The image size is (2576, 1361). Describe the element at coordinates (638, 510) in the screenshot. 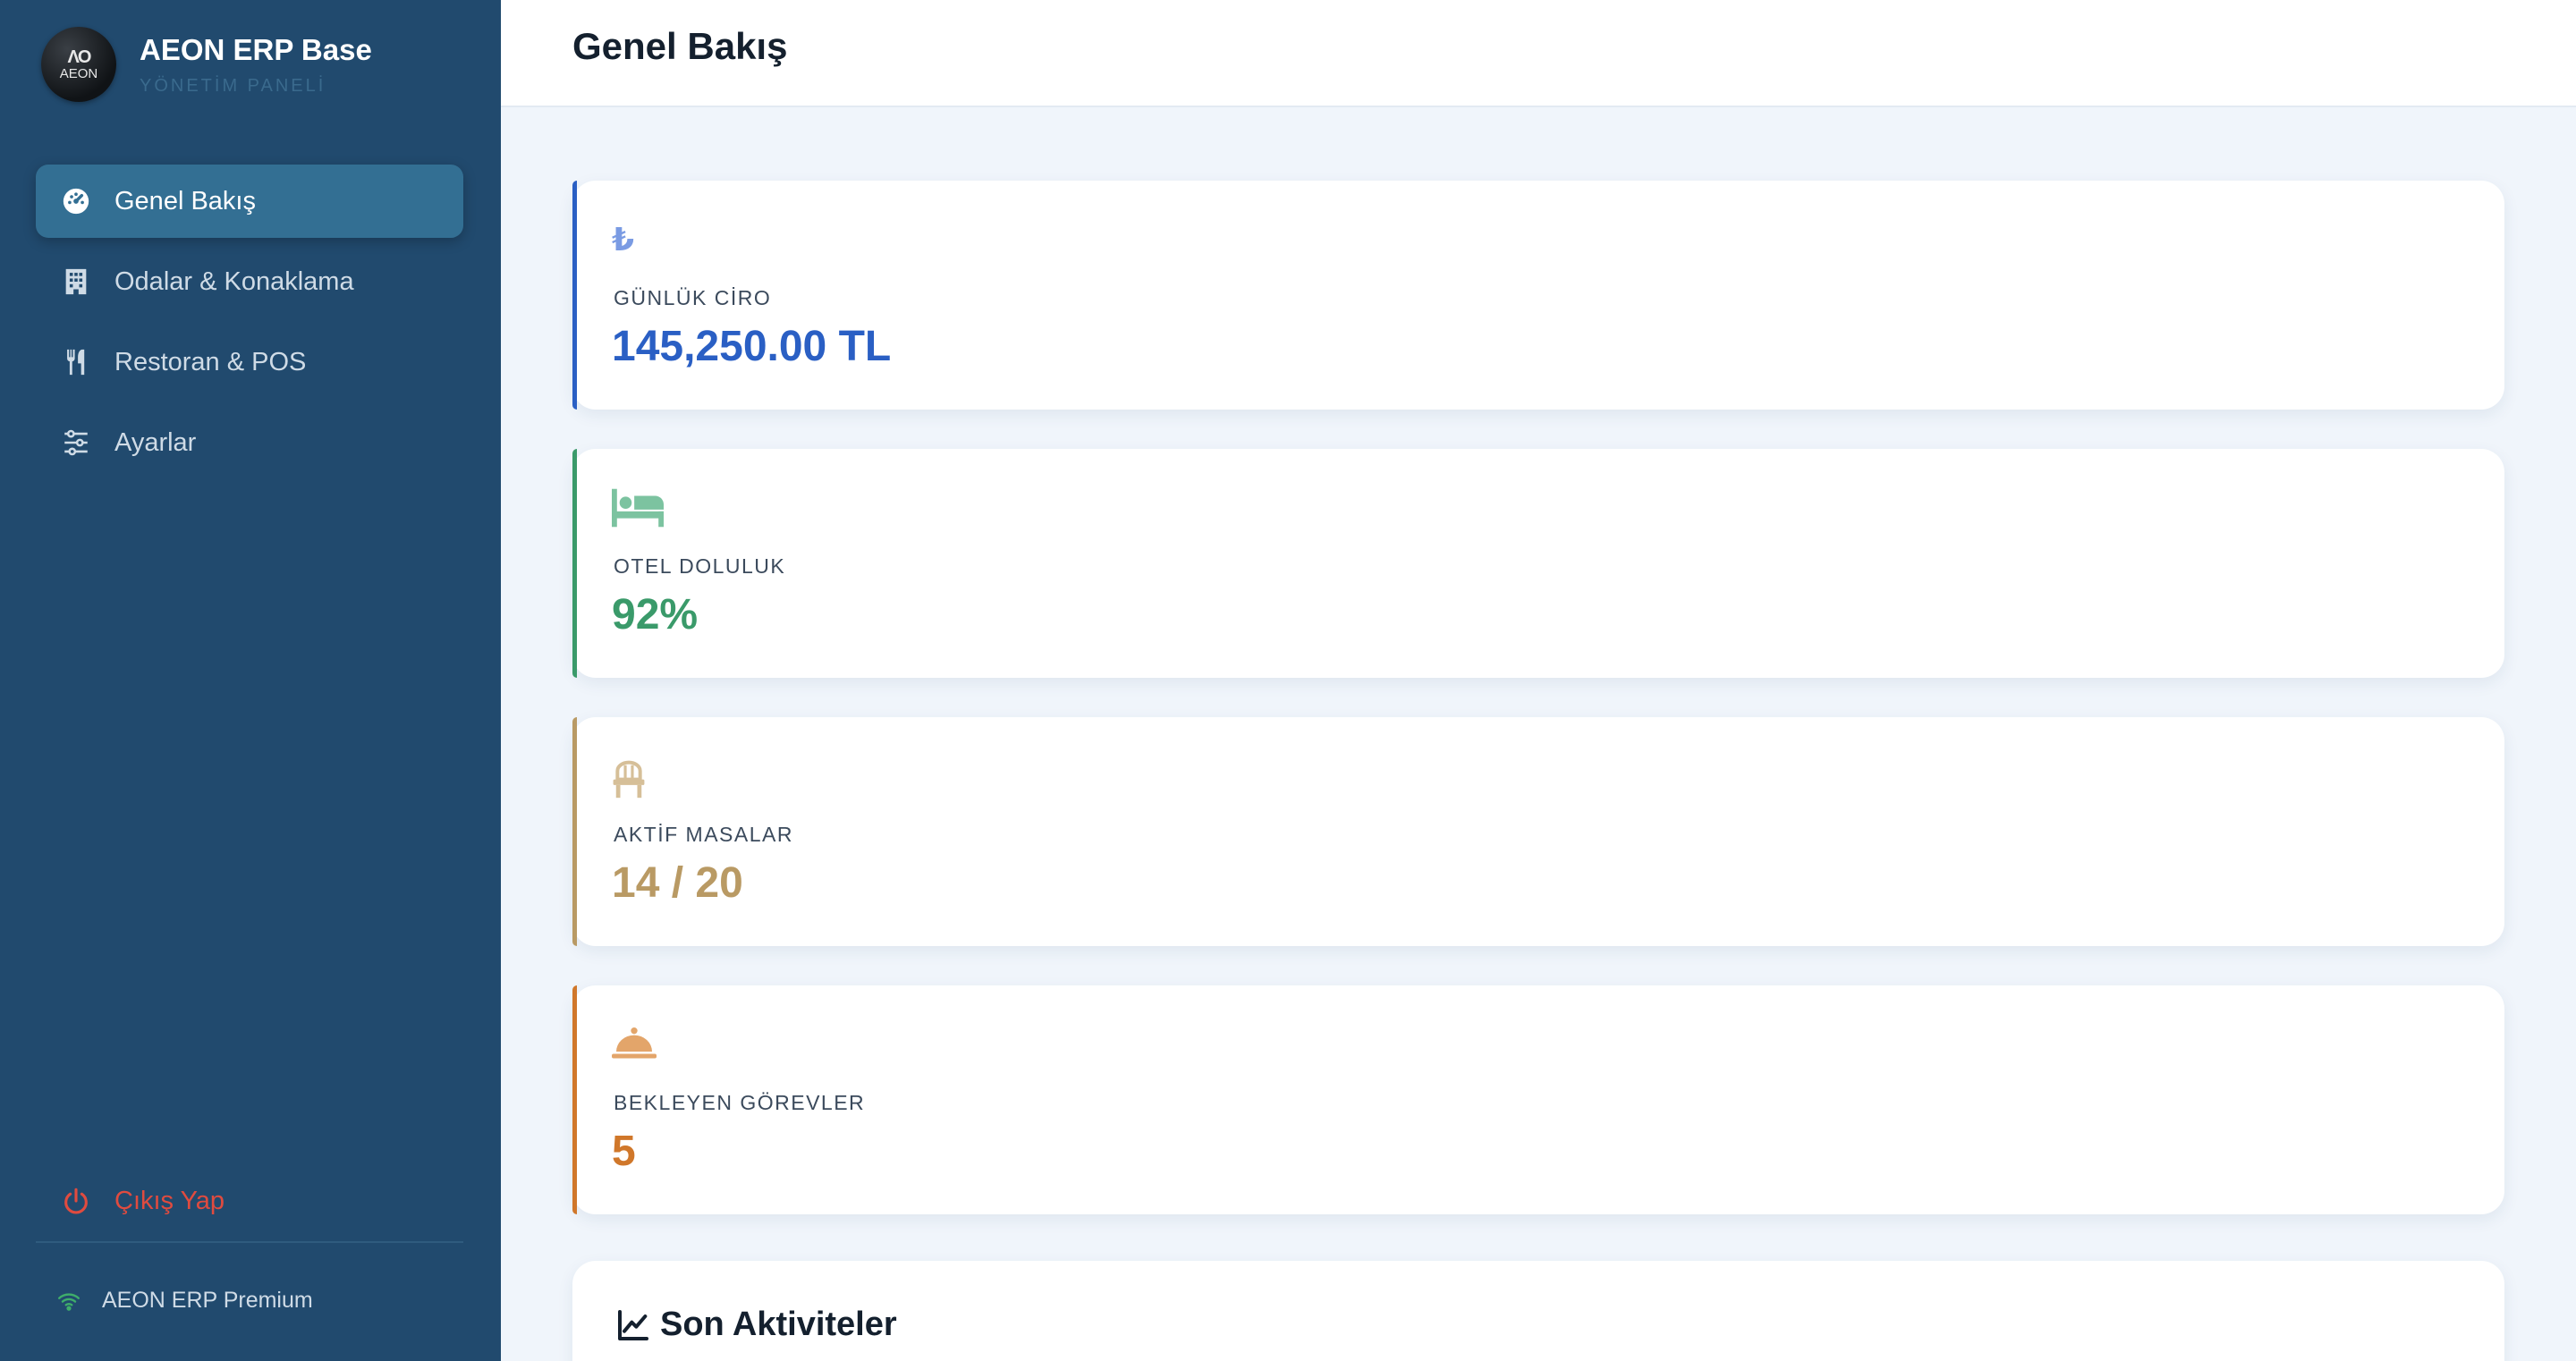

I see `bed-icon` at that location.